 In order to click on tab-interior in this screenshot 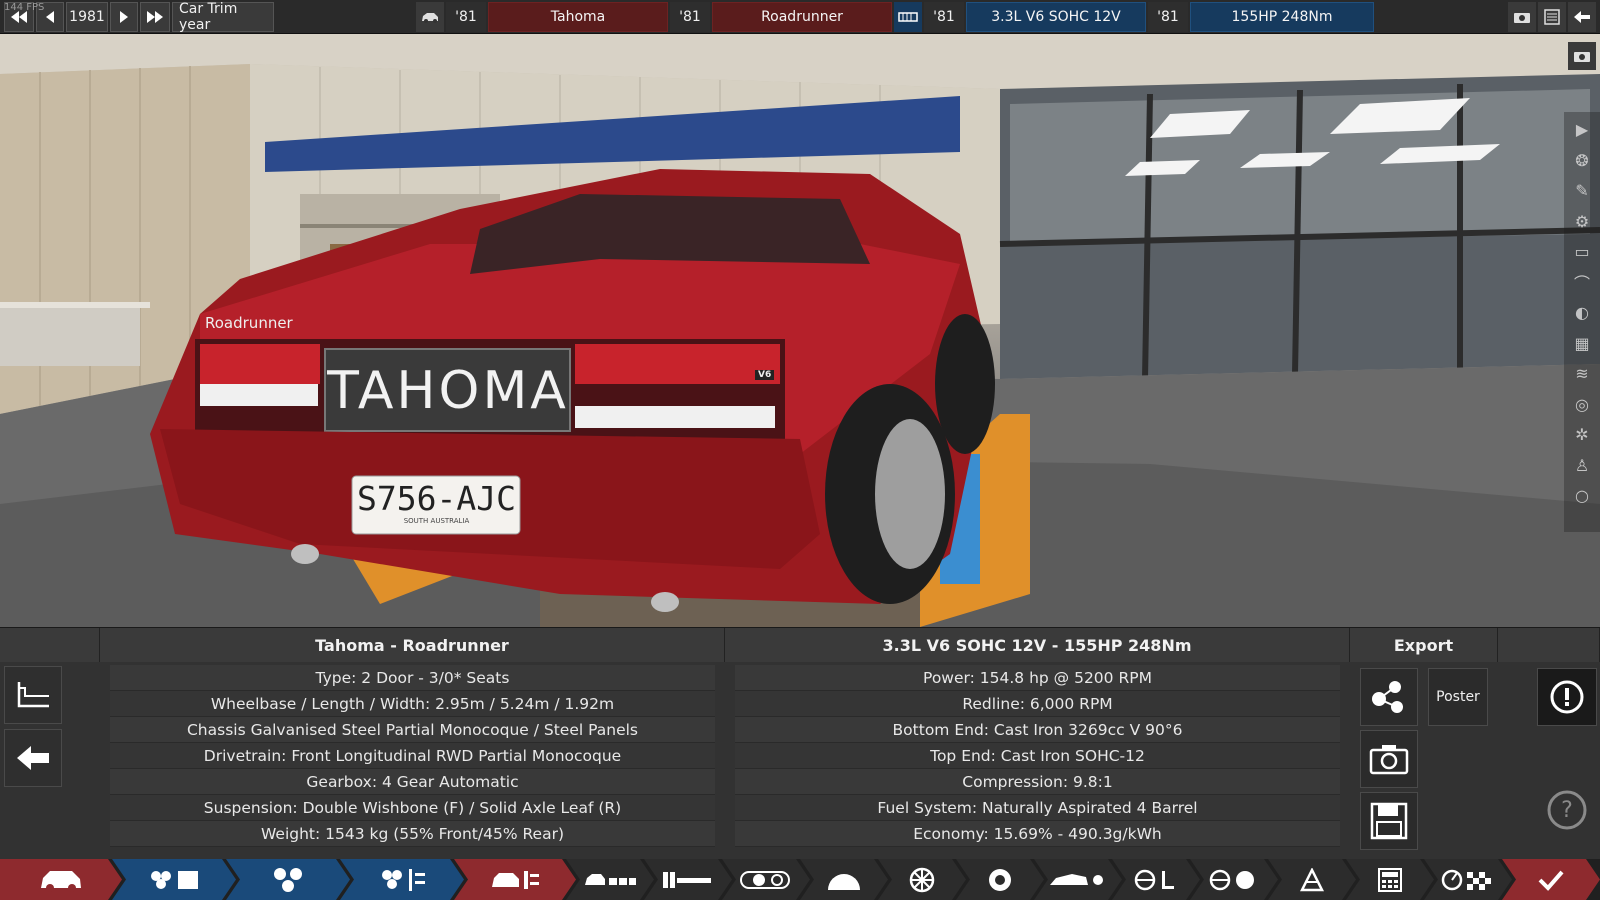, I will do `click(1156, 879)`.